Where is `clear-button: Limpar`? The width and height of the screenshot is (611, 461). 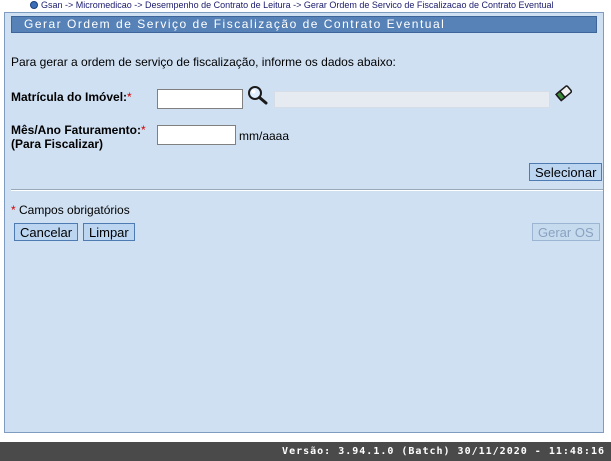
clear-button: Limpar is located at coordinates (109, 232).